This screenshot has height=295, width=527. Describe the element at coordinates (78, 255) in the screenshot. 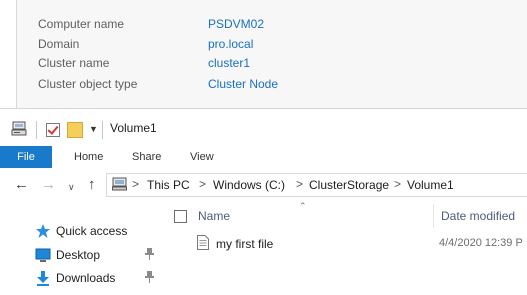

I see `nav-item-label: Desktop` at that location.